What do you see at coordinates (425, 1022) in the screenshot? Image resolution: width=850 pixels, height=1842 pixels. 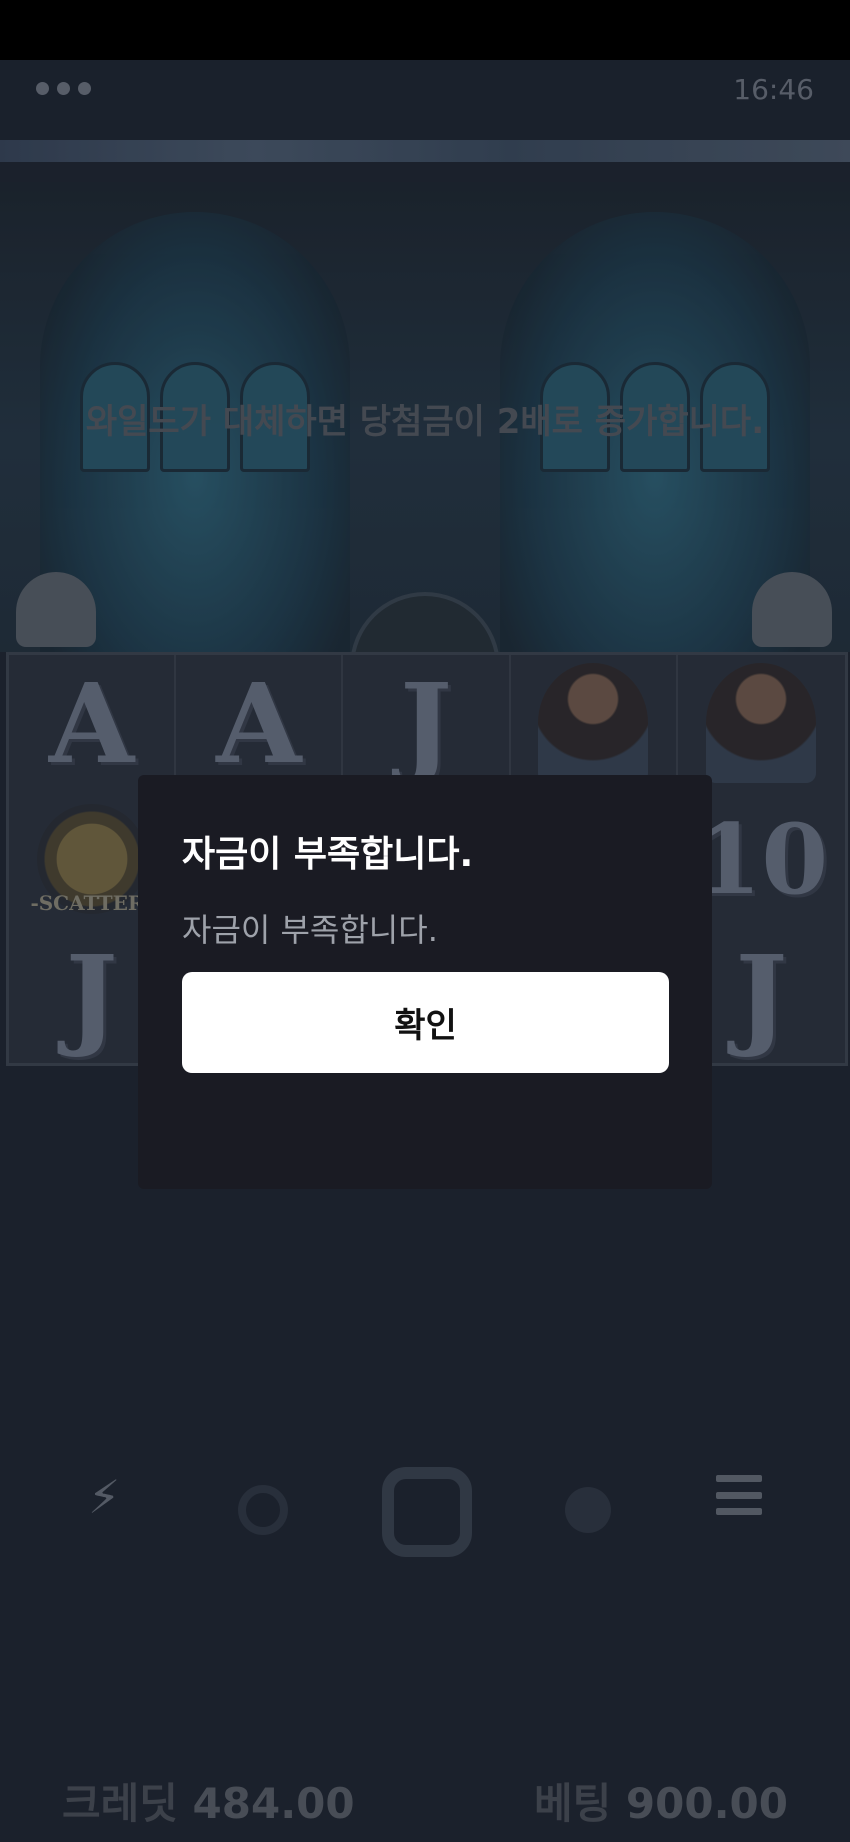 I see `confirm-button: 확인` at bounding box center [425, 1022].